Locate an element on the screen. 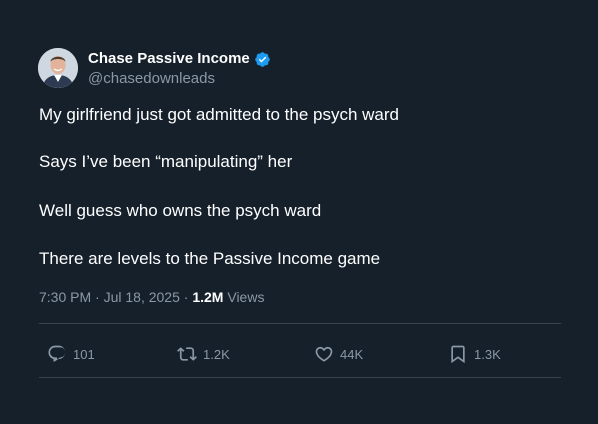 The width and height of the screenshot is (598, 424). tweet-time: 7:30 PM is located at coordinates (65, 297).